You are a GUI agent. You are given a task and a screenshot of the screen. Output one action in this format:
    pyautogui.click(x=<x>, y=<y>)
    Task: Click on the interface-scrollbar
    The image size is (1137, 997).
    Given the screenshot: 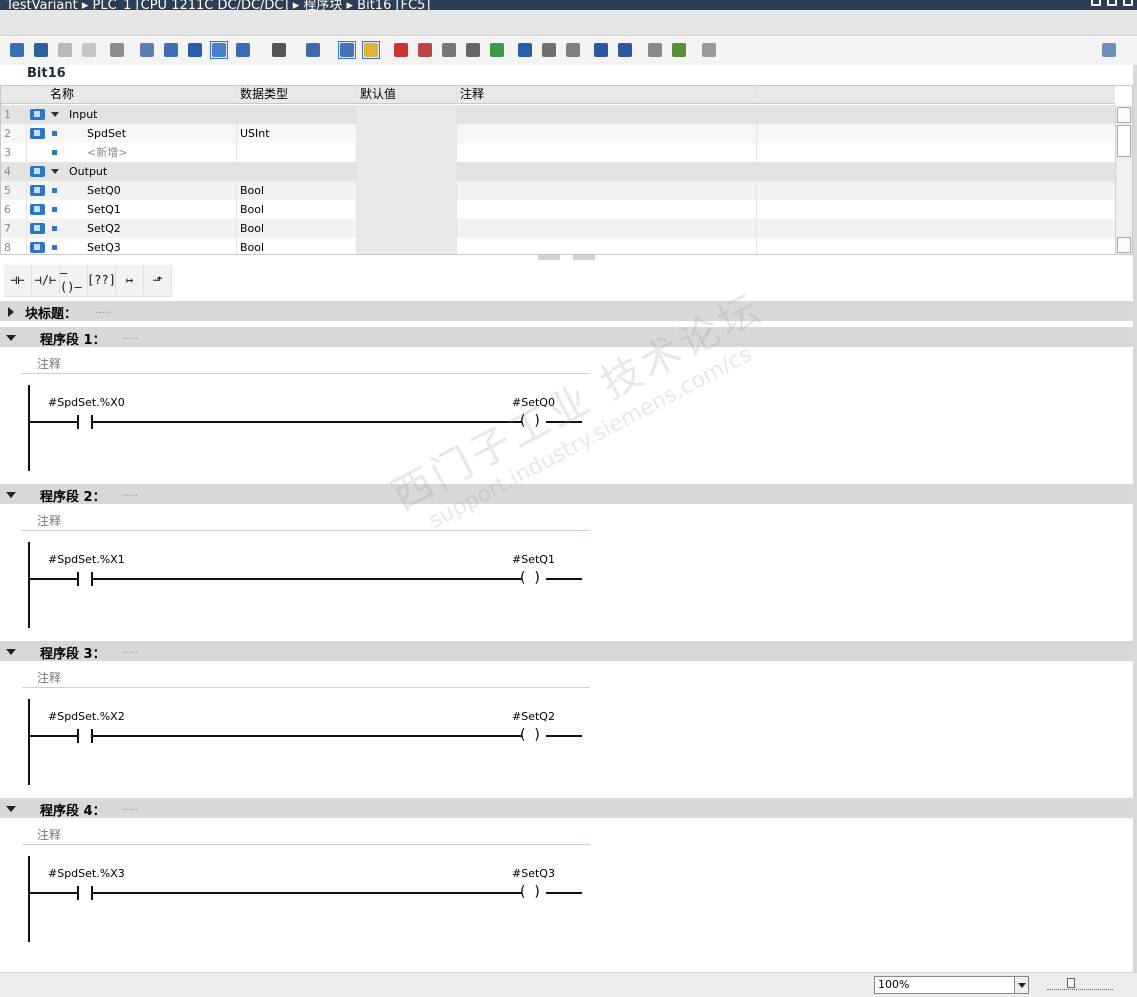 What is the action you would take?
    pyautogui.click(x=1123, y=179)
    